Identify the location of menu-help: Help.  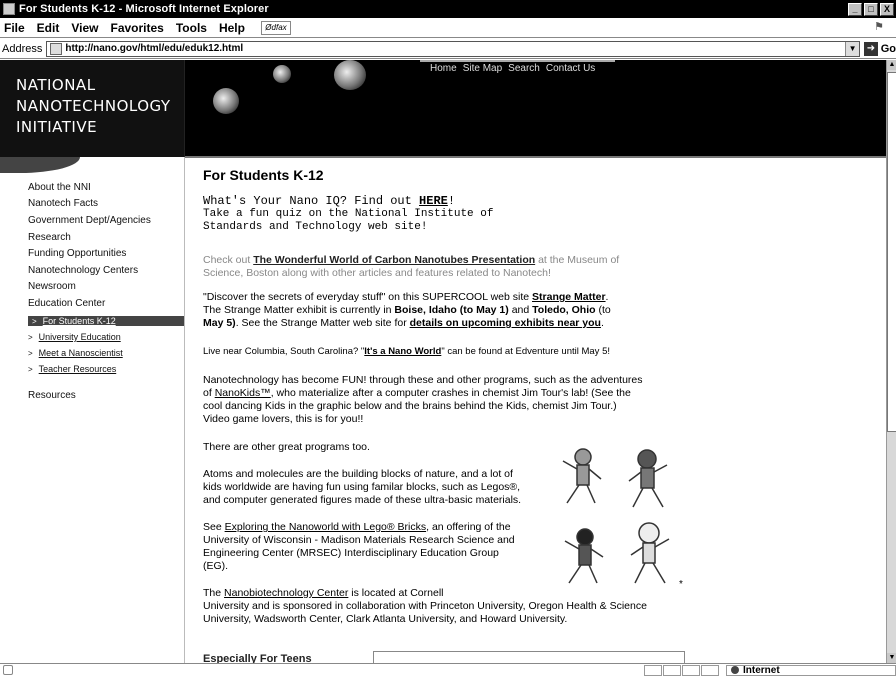
(232, 28).